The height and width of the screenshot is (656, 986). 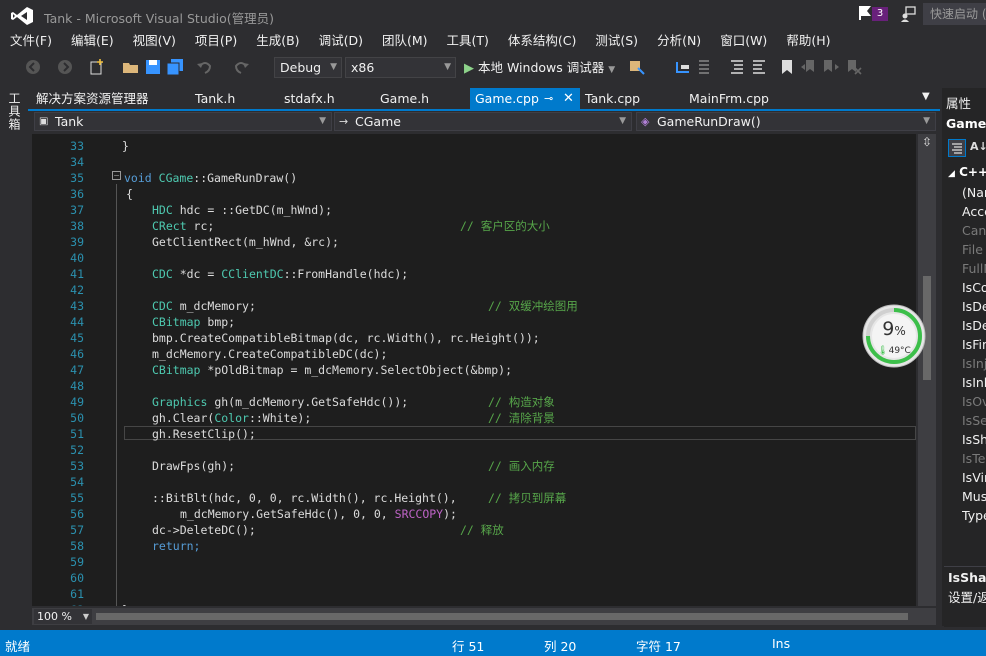 I want to click on menu-debug: 调试(D), so click(x=340, y=41).